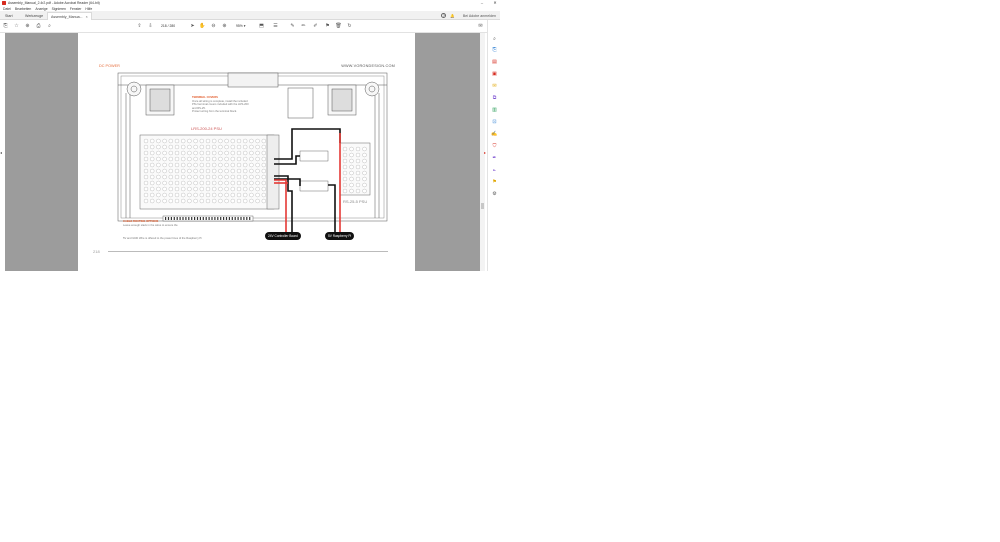 The width and height of the screenshot is (1000, 542). What do you see at coordinates (480, 26) in the screenshot?
I see `mail-icon: ✉` at bounding box center [480, 26].